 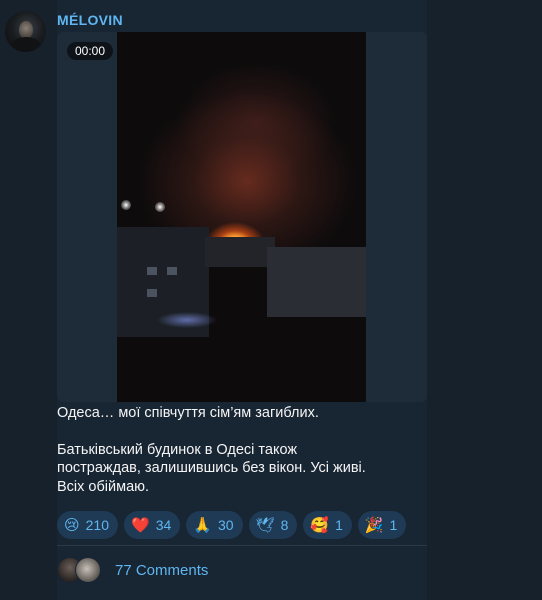 What do you see at coordinates (188, 413) in the screenshot?
I see `post-text-line: Одеса… мої співчуття сім’ям загиблих.` at bounding box center [188, 413].